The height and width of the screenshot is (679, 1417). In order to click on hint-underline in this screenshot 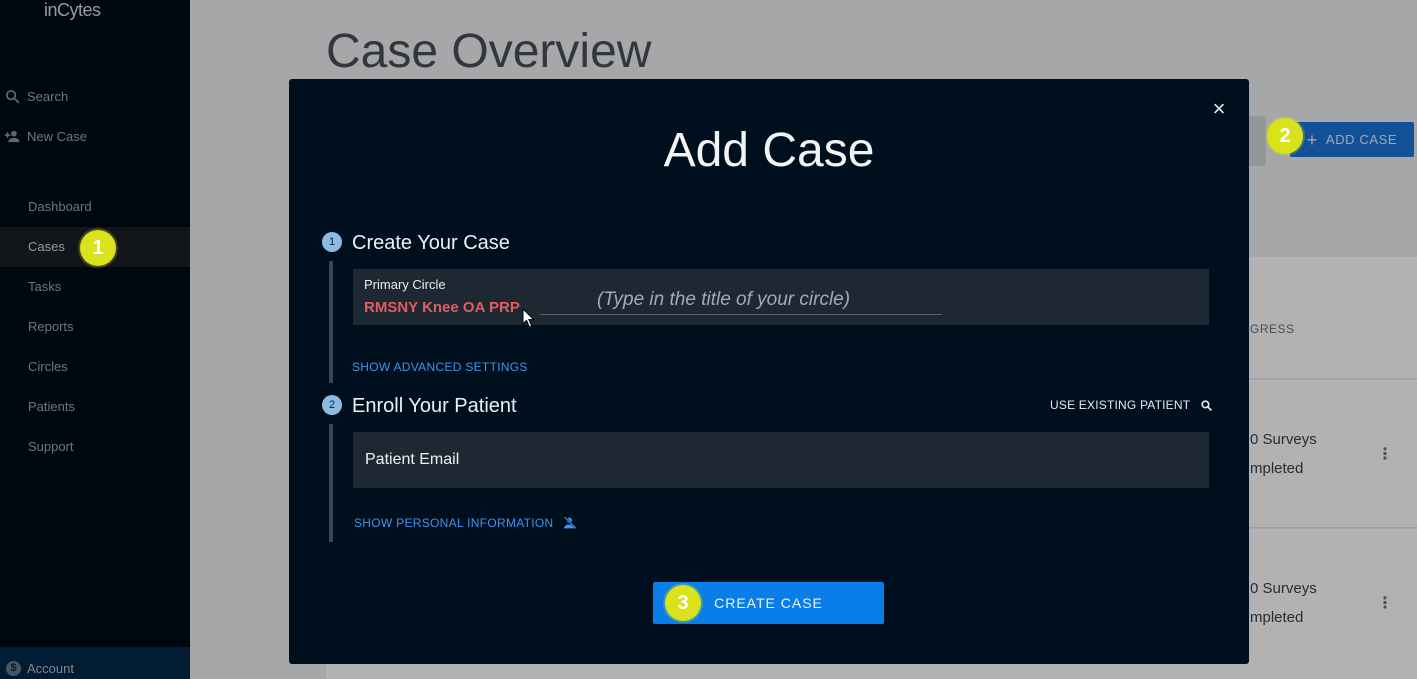, I will do `click(741, 314)`.